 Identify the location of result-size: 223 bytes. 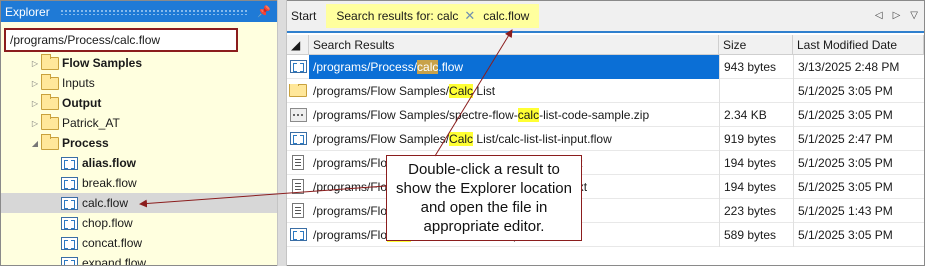
(756, 210).